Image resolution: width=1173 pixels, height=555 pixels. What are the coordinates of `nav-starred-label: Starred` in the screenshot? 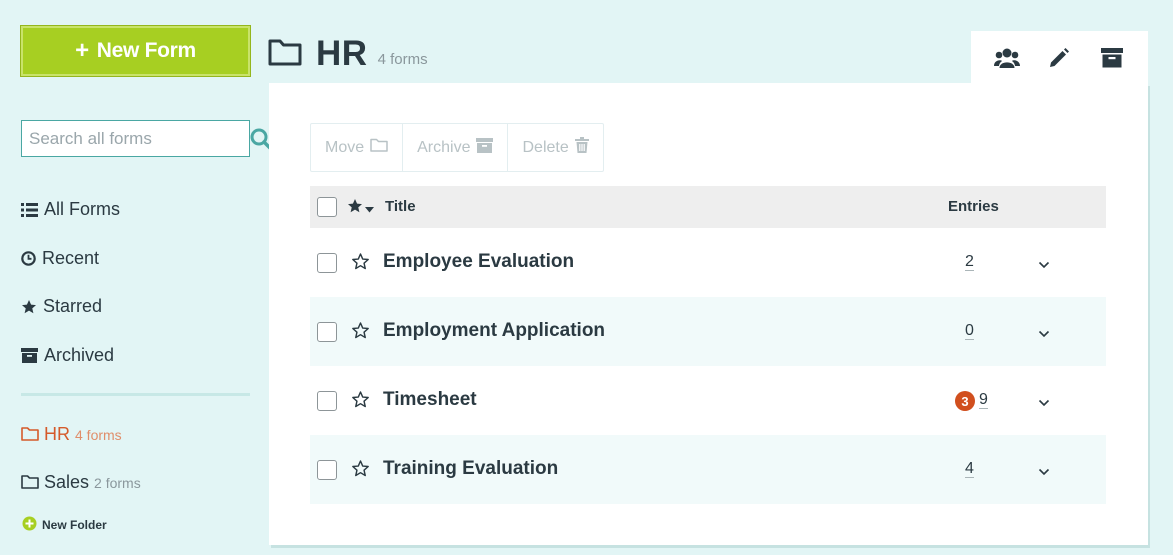 It's located at (73, 306).